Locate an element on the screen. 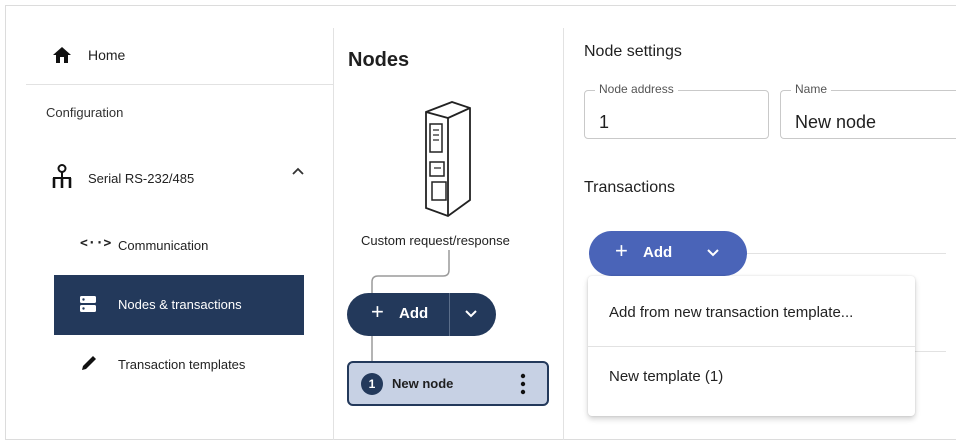 This screenshot has height=444, width=956. transactions-title: Transactions is located at coordinates (629, 187).